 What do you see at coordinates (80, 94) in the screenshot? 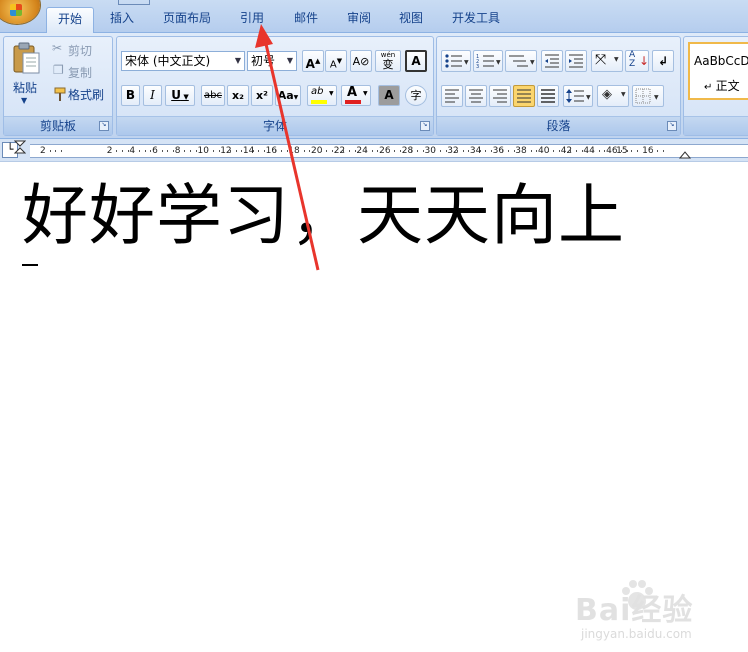
I see `format-painter-button: 格式刷` at bounding box center [80, 94].